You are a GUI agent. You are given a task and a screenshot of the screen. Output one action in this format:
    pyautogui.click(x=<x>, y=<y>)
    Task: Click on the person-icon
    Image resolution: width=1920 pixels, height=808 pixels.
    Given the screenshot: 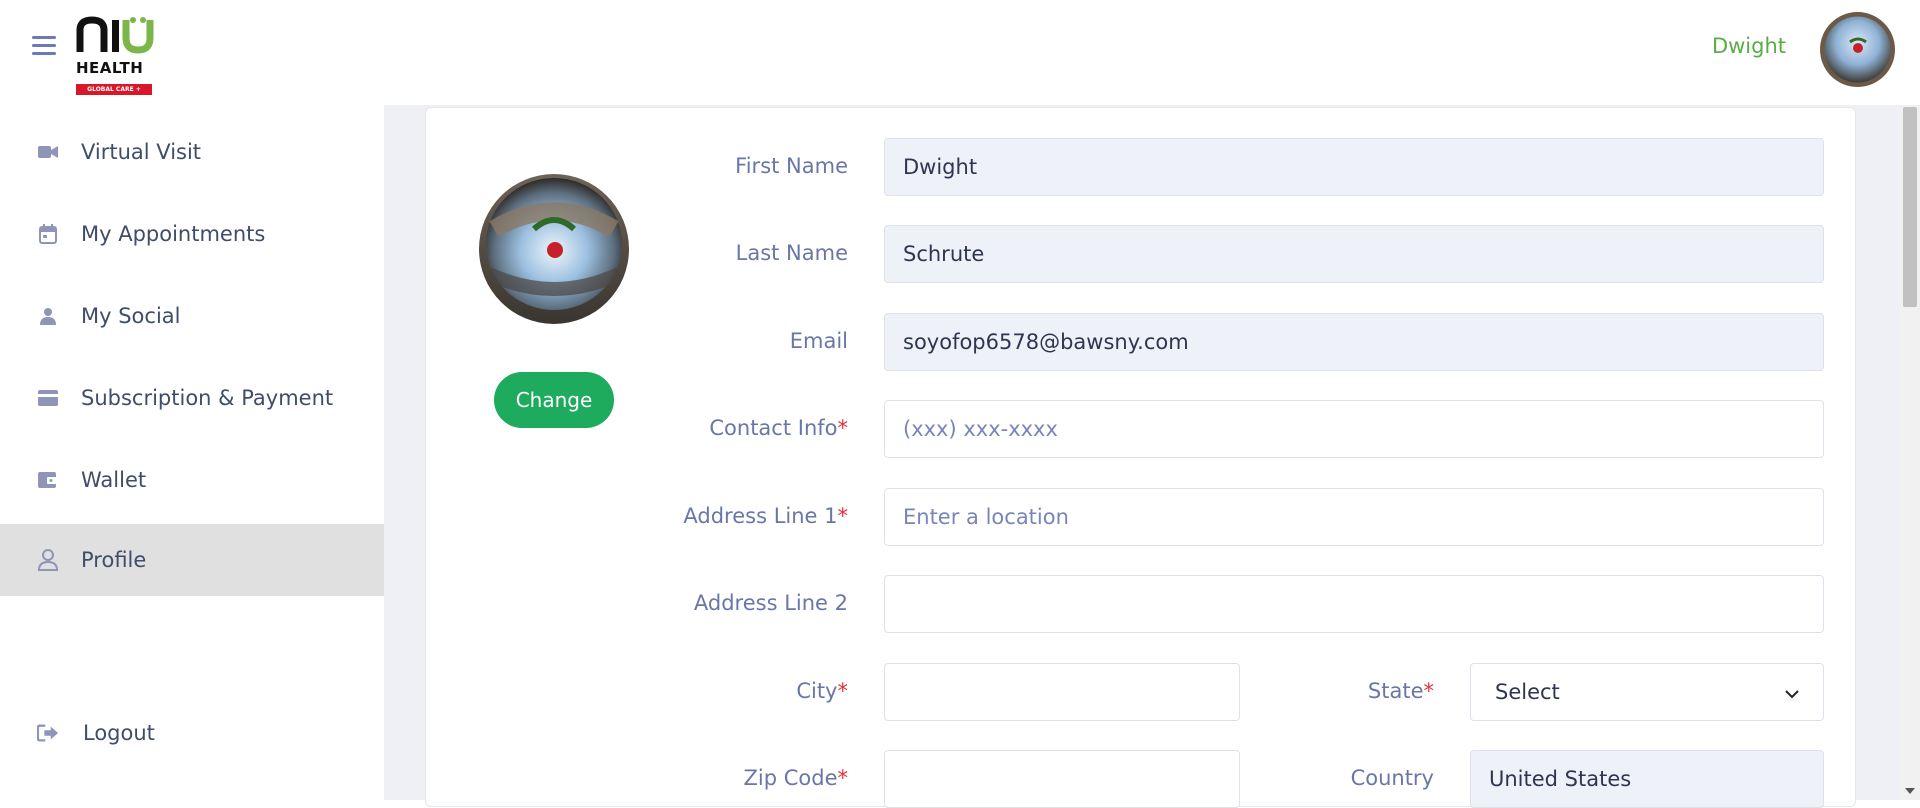 What is the action you would take?
    pyautogui.click(x=48, y=316)
    